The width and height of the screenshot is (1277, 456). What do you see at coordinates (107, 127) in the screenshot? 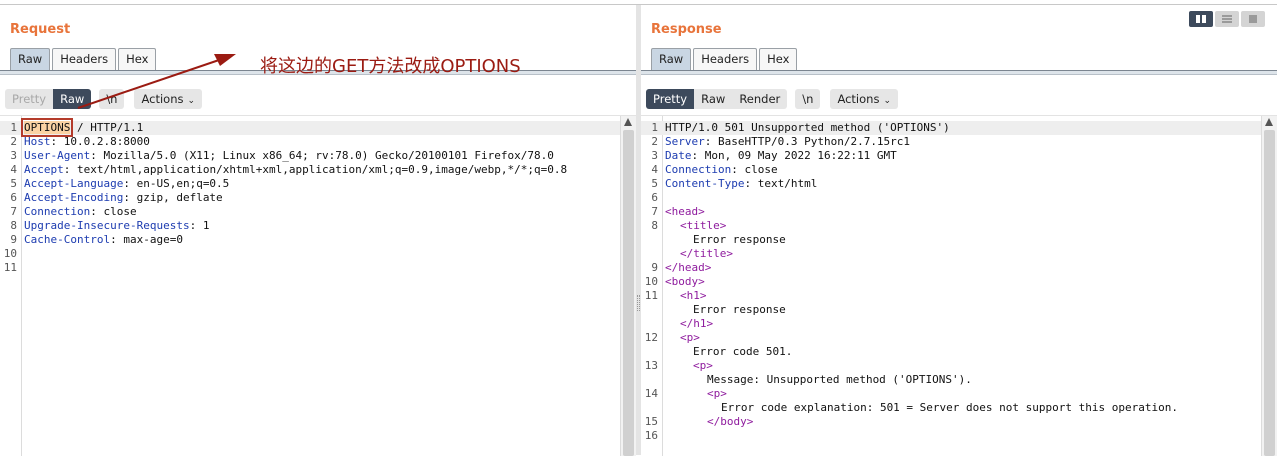
I see `request-line-rest: / HTTP/1.1` at bounding box center [107, 127].